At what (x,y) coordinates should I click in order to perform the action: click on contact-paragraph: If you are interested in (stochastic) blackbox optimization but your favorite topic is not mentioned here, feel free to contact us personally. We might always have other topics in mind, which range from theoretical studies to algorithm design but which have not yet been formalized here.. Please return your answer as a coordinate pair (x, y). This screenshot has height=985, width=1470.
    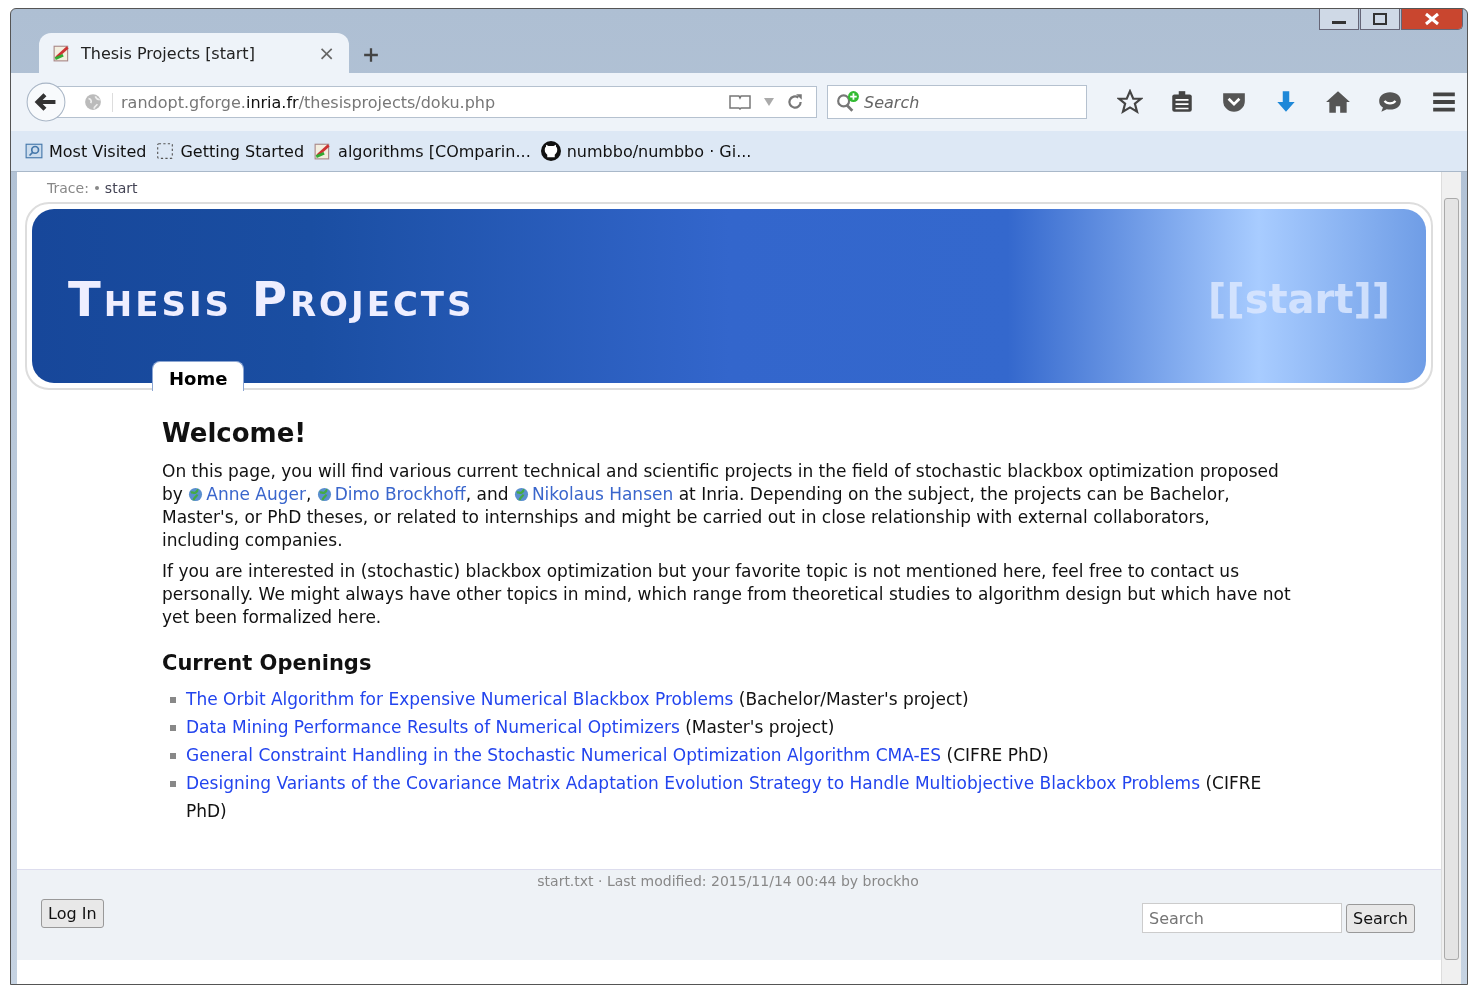
    Looking at the image, I should click on (726, 594).